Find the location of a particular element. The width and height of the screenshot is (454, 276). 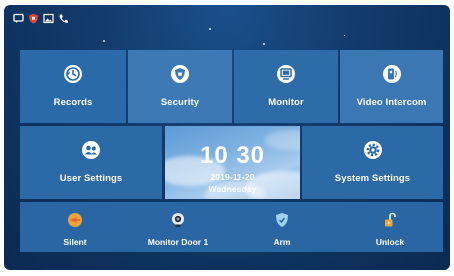

quick-action-silent-label: Silent is located at coordinates (75, 242).